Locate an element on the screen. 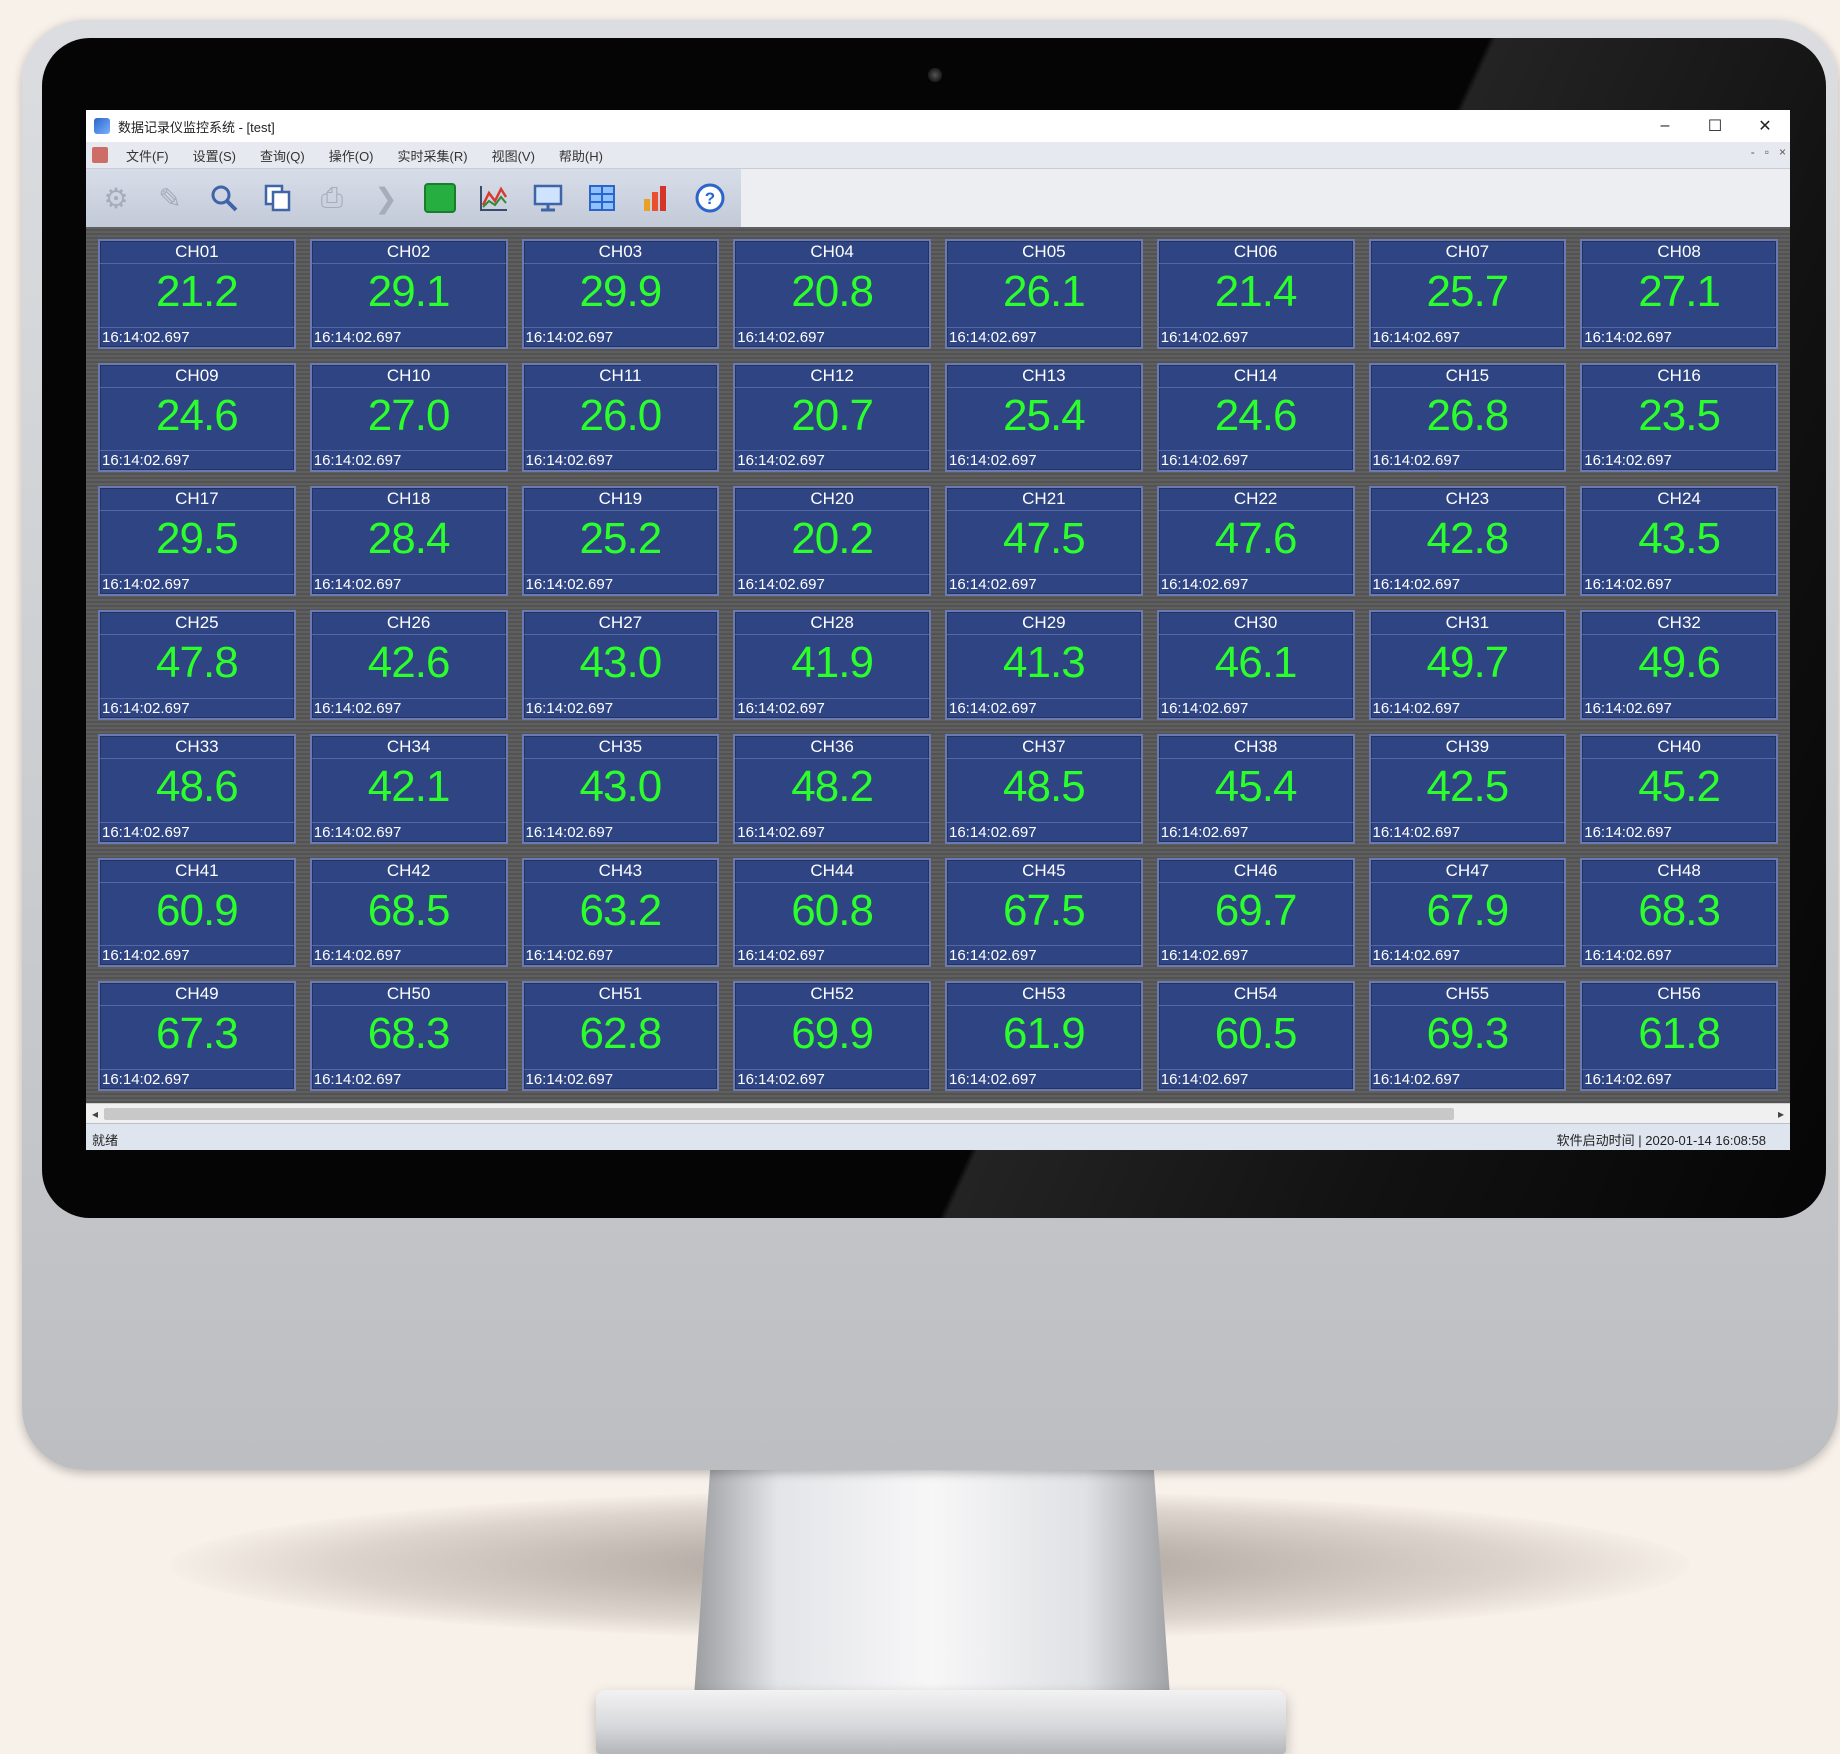  channel-cell: CH55 69.3 16:14:02.697 is located at coordinates (1467, 1036).